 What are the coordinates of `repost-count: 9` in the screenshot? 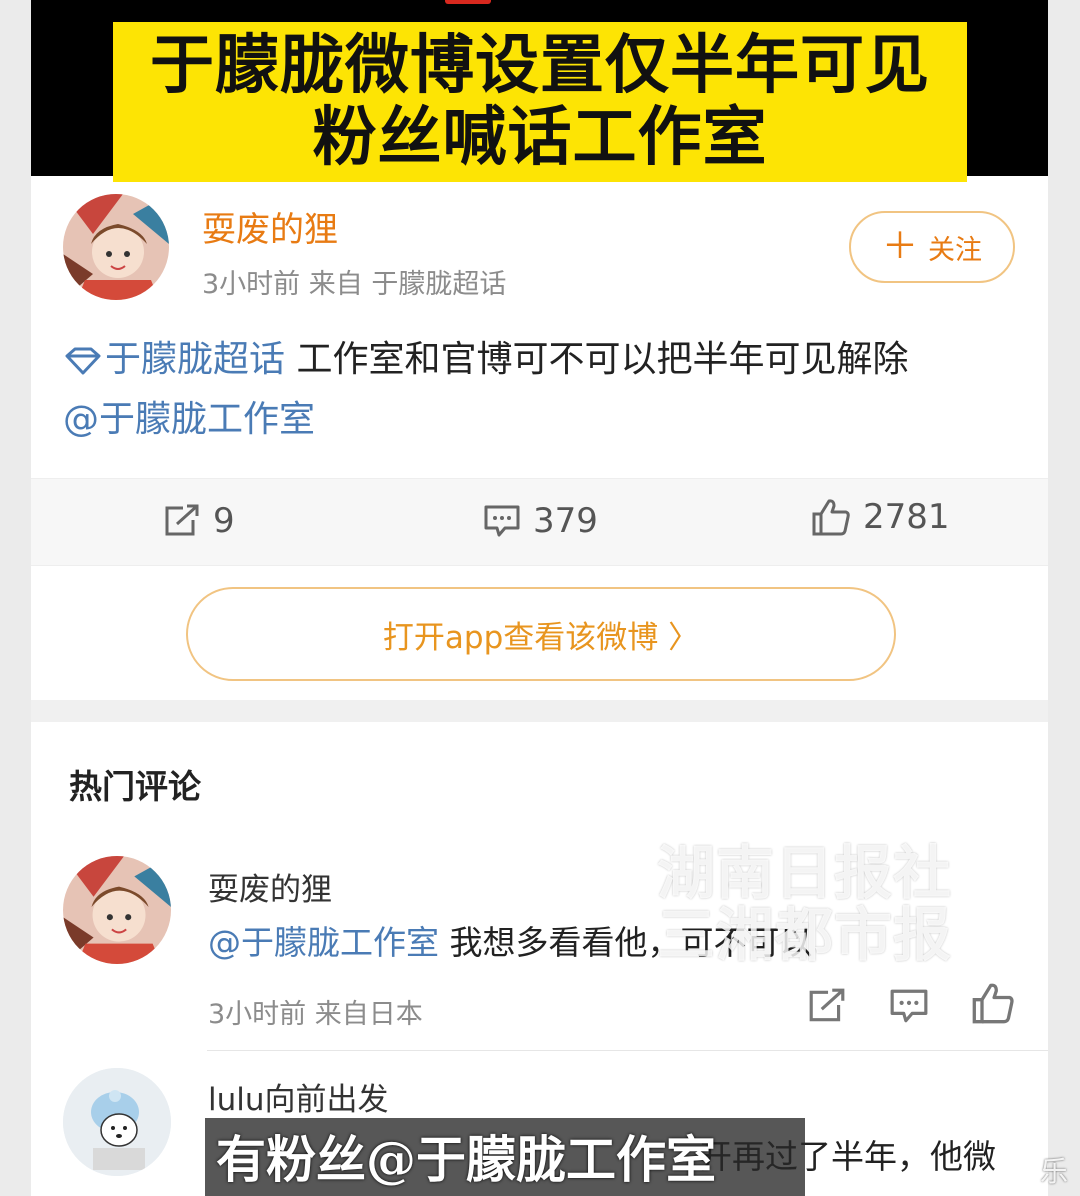 It's located at (224, 521).